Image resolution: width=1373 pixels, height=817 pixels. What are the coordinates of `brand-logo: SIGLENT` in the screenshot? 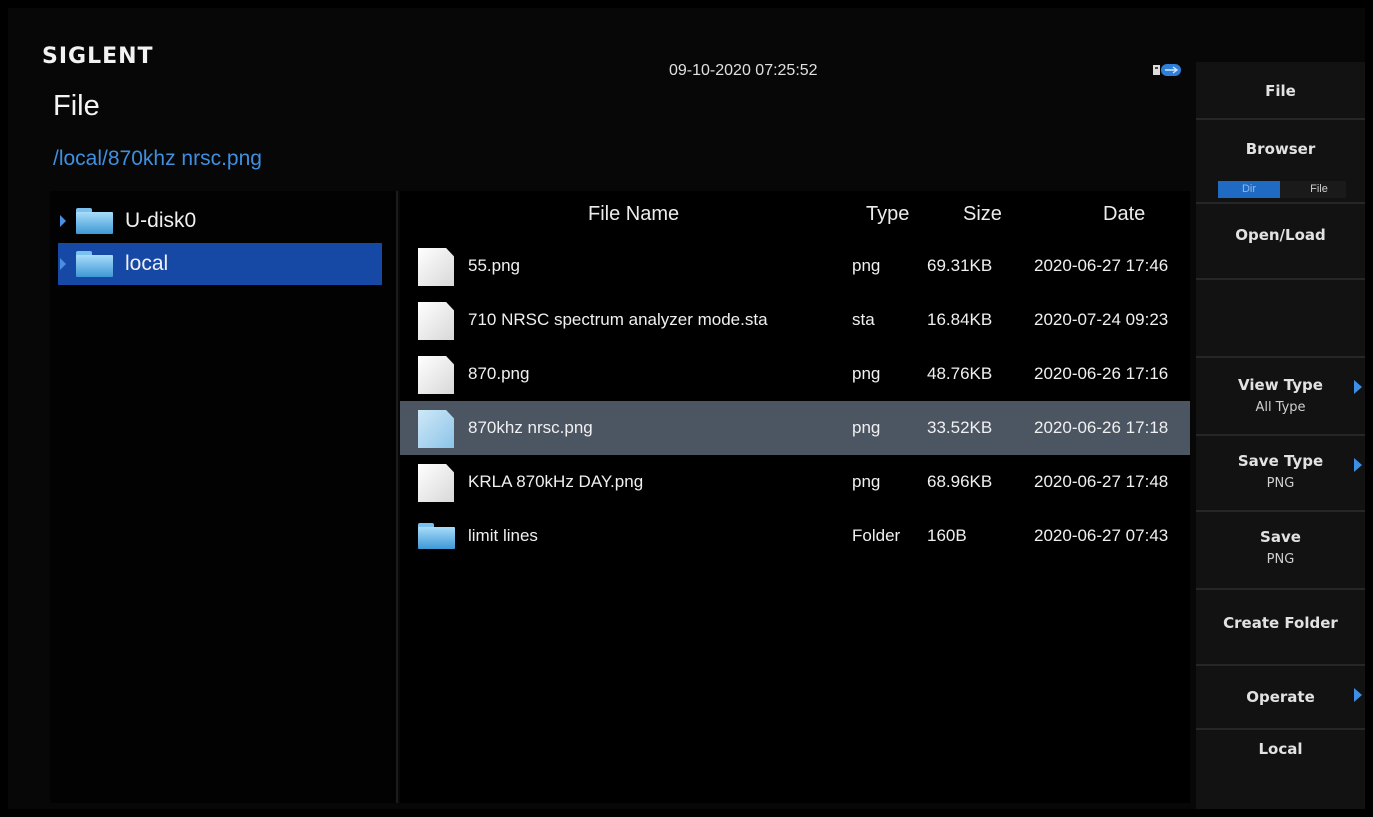 It's located at (98, 56).